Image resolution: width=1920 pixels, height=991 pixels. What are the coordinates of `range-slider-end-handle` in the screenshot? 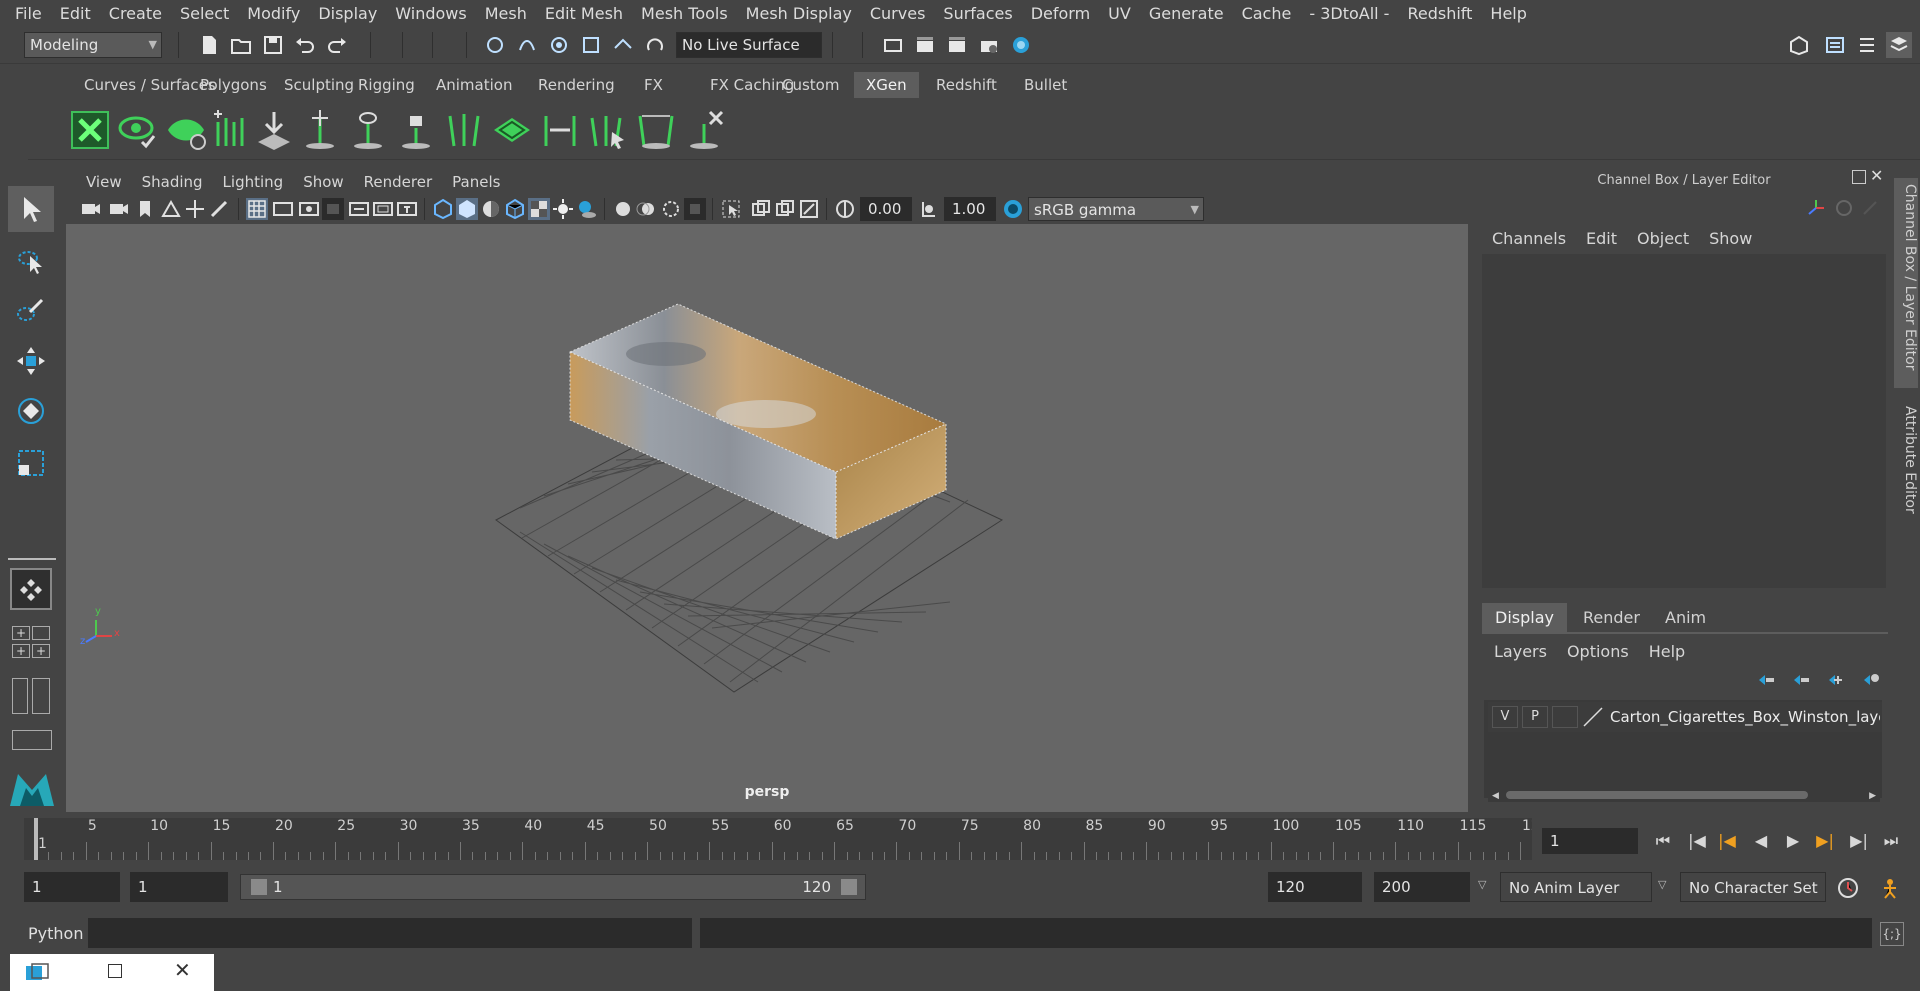 It's located at (849, 887).